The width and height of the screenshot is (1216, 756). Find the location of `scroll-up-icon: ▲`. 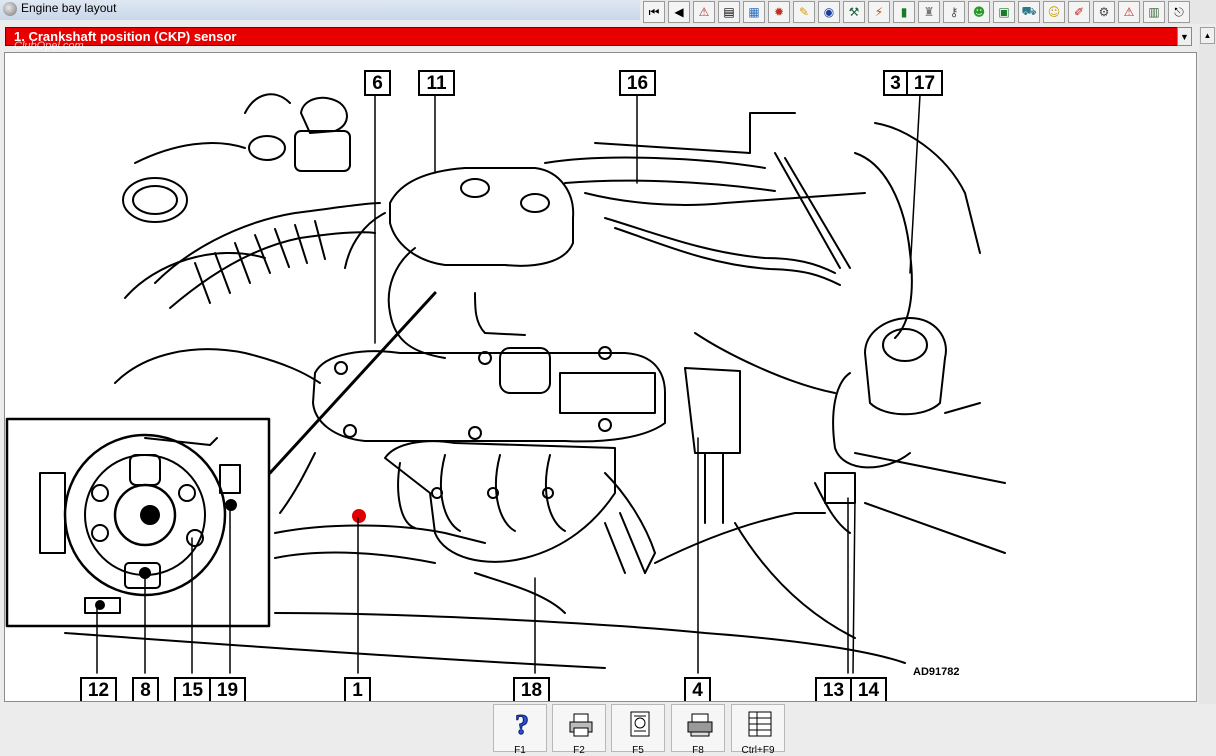

scroll-up-icon: ▲ is located at coordinates (1207, 35).